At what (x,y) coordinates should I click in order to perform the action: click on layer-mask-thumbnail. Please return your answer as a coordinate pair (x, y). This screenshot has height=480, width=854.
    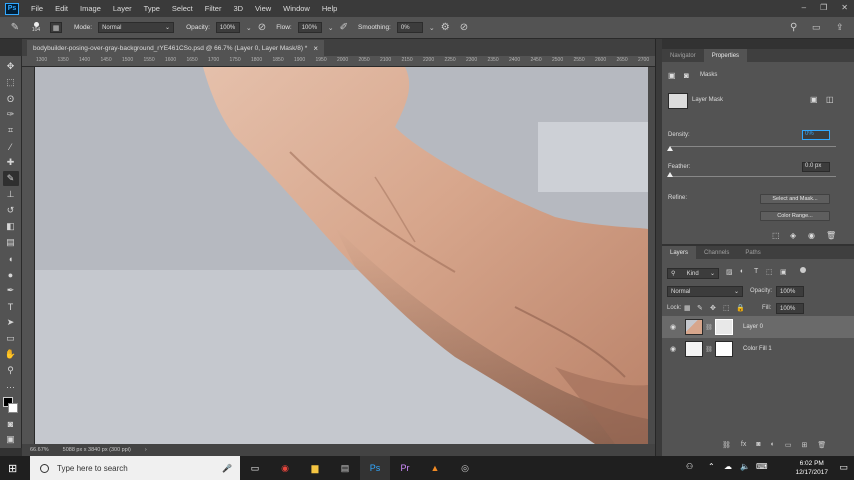
    Looking at the image, I should click on (724, 349).